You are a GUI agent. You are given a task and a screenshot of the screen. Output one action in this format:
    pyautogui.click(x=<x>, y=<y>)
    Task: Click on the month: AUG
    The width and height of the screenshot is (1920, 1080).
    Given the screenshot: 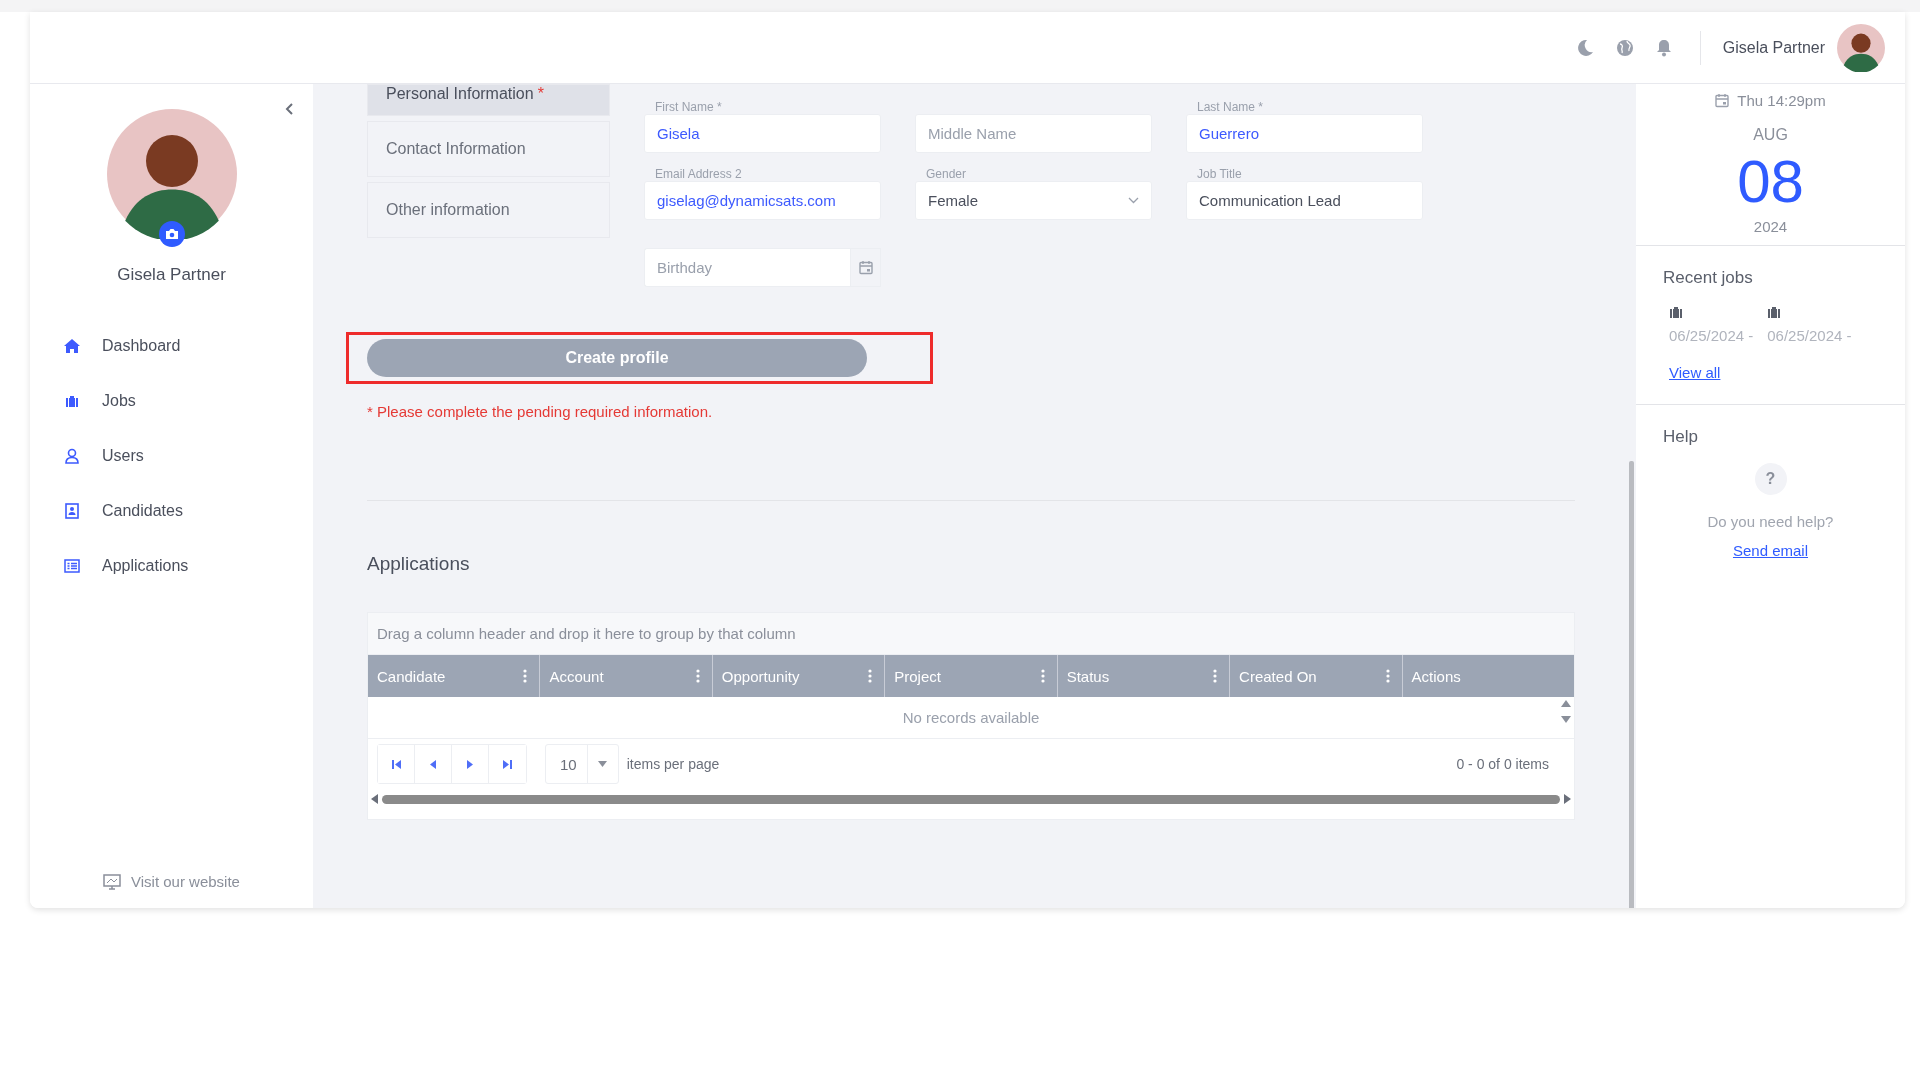 What is the action you would take?
    pyautogui.click(x=1770, y=135)
    